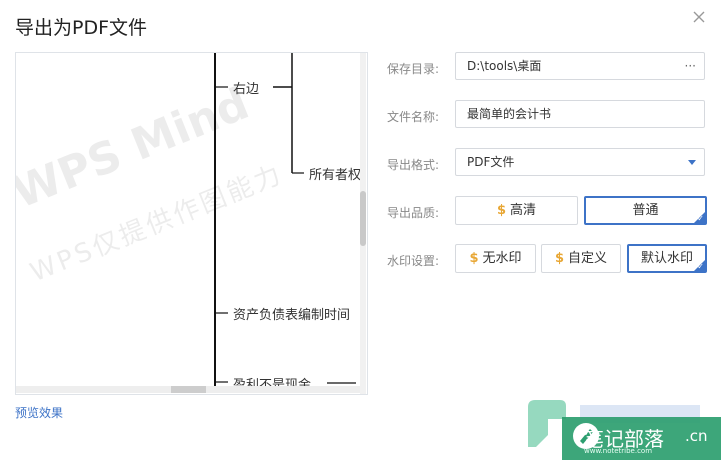 This screenshot has width=721, height=464. I want to click on watermark-custom-button: $ 自定义, so click(581, 258).